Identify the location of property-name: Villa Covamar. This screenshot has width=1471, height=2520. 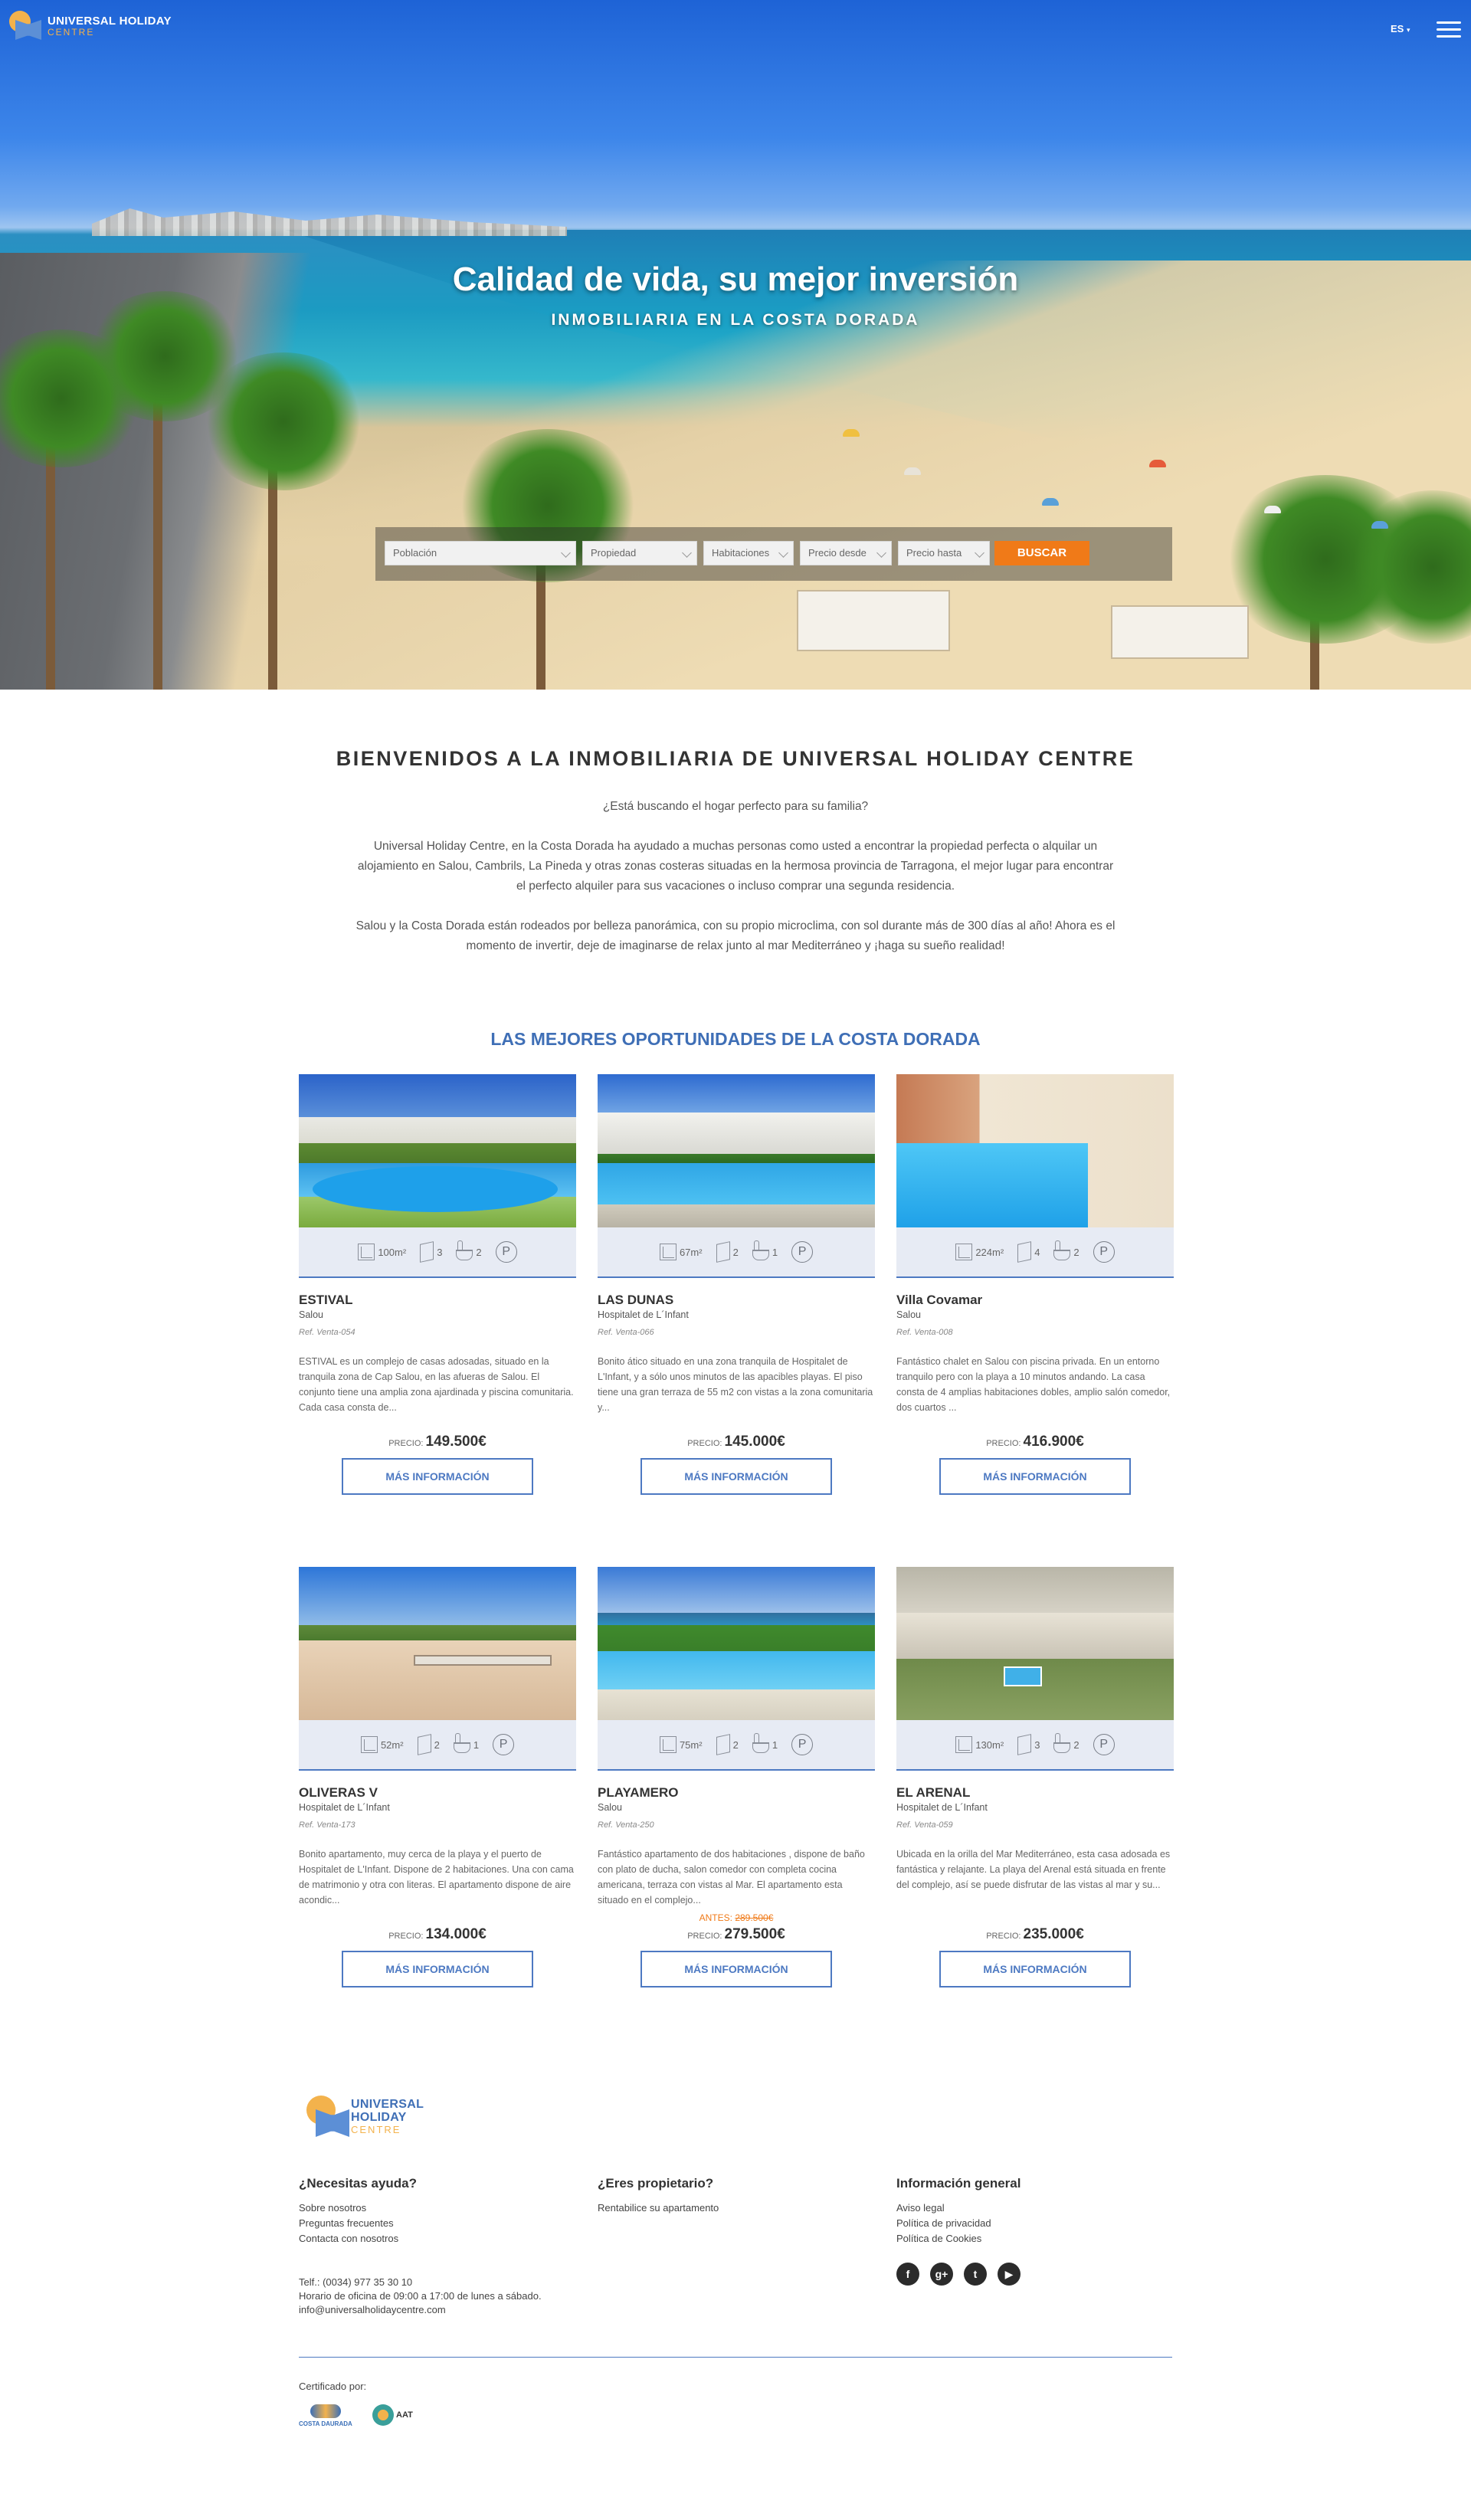
(1035, 1300).